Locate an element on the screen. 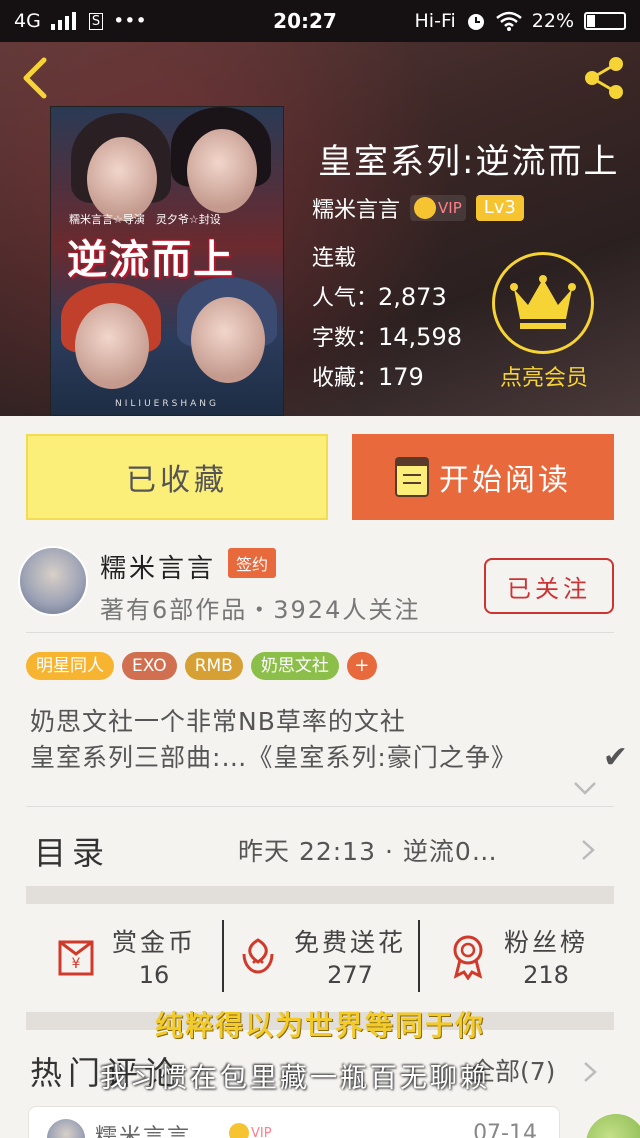 The width and height of the screenshot is (640, 1138). expand-button is located at coordinates (585, 788).